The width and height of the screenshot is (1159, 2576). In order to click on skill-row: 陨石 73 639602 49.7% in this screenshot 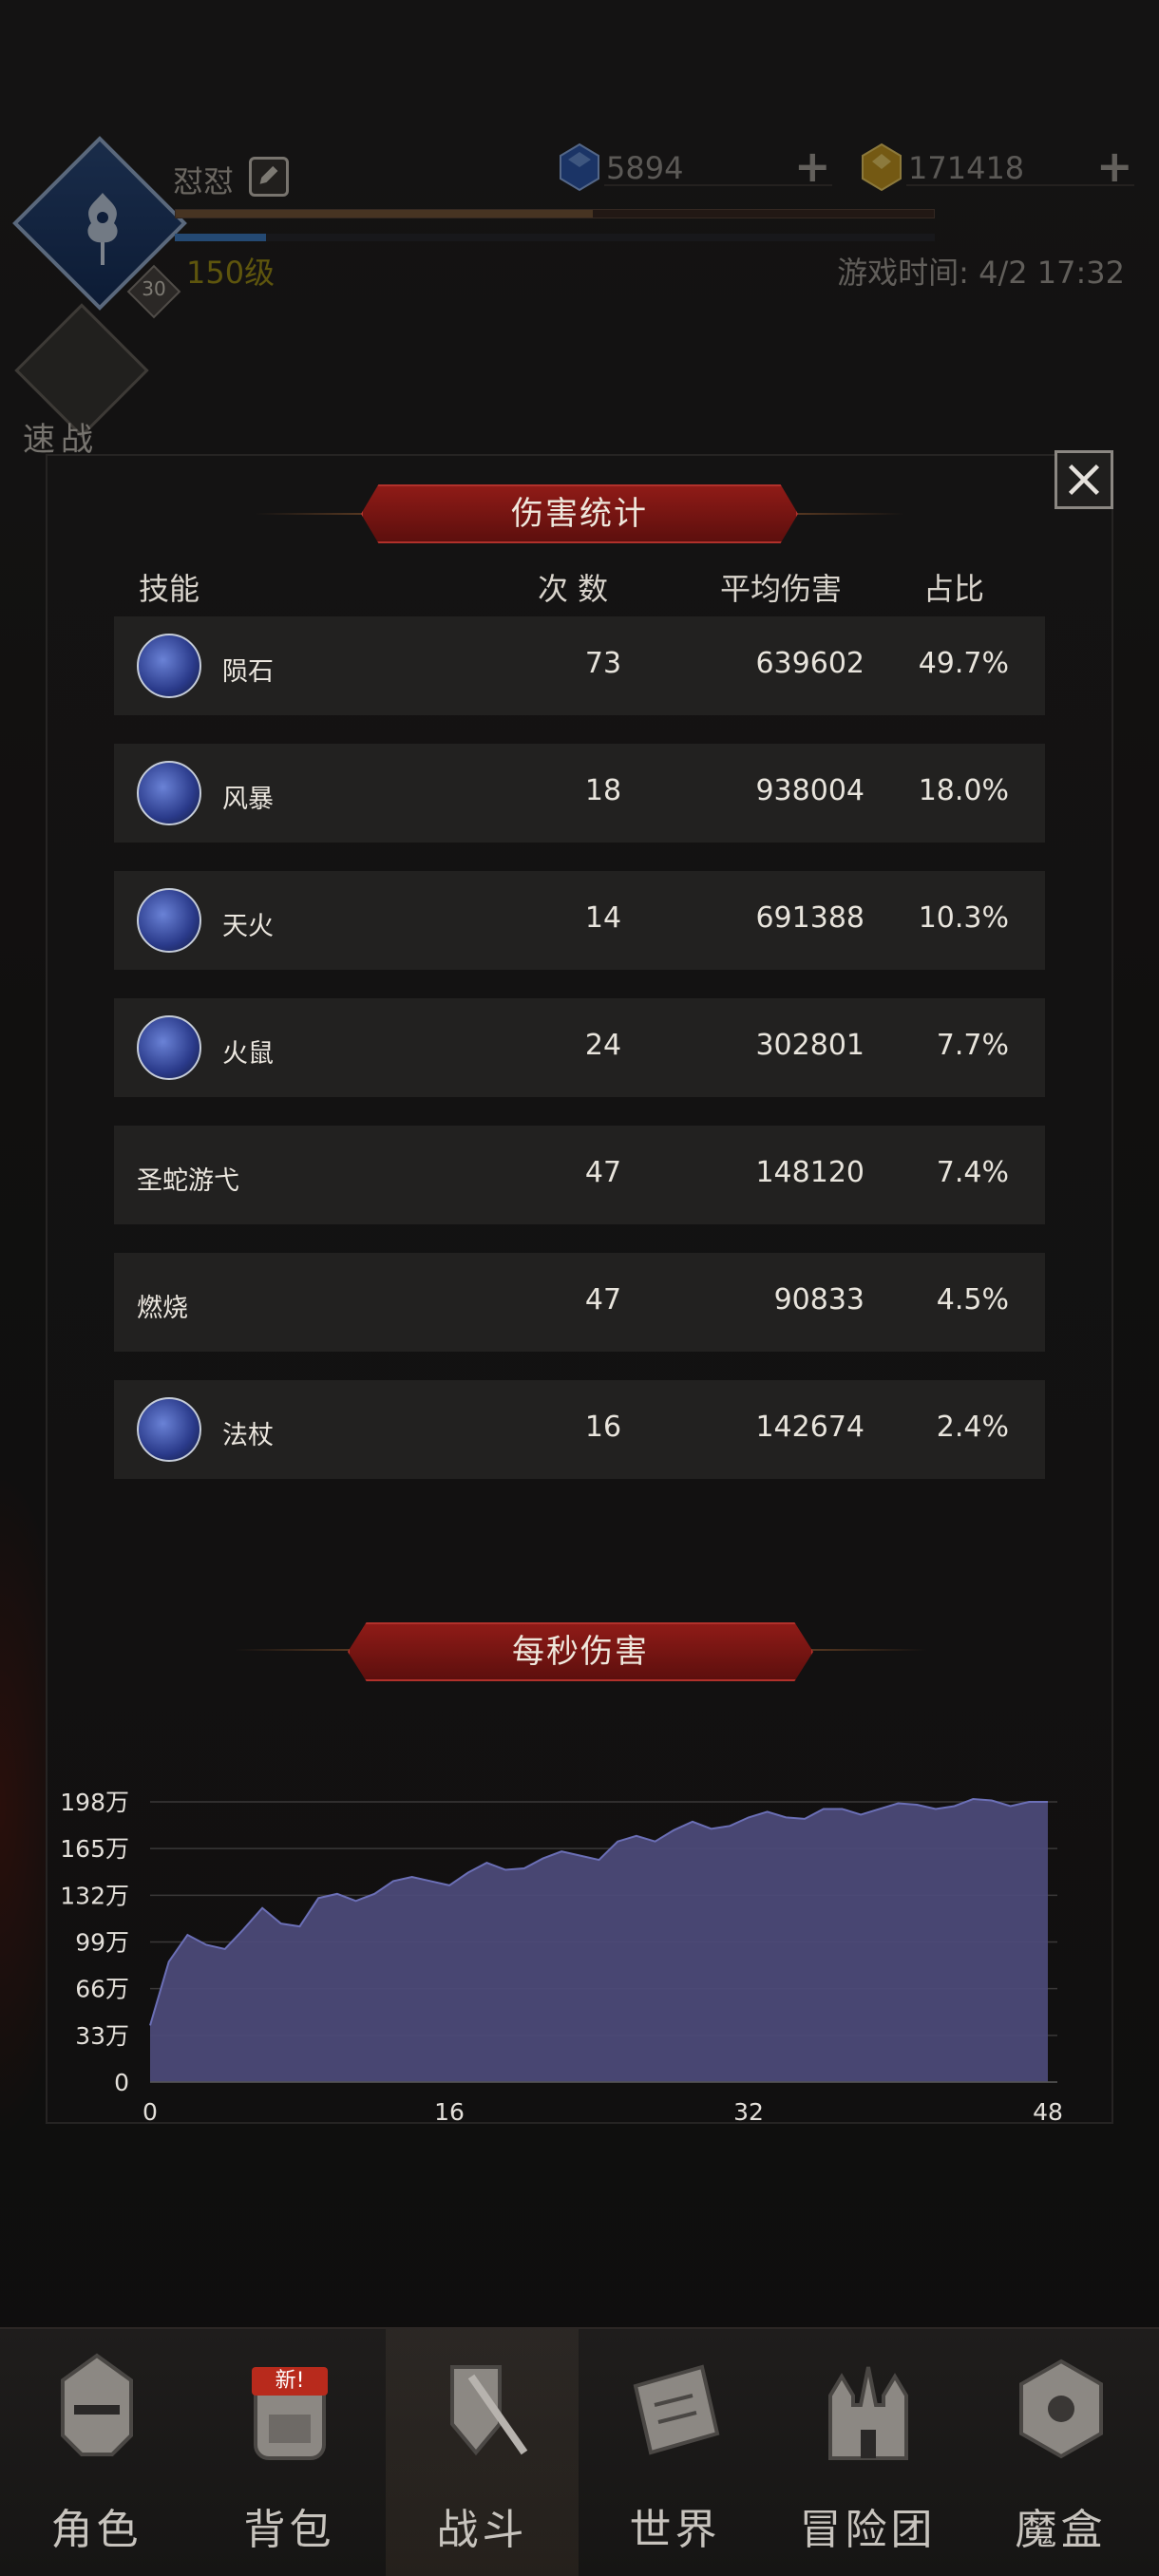, I will do `click(579, 665)`.